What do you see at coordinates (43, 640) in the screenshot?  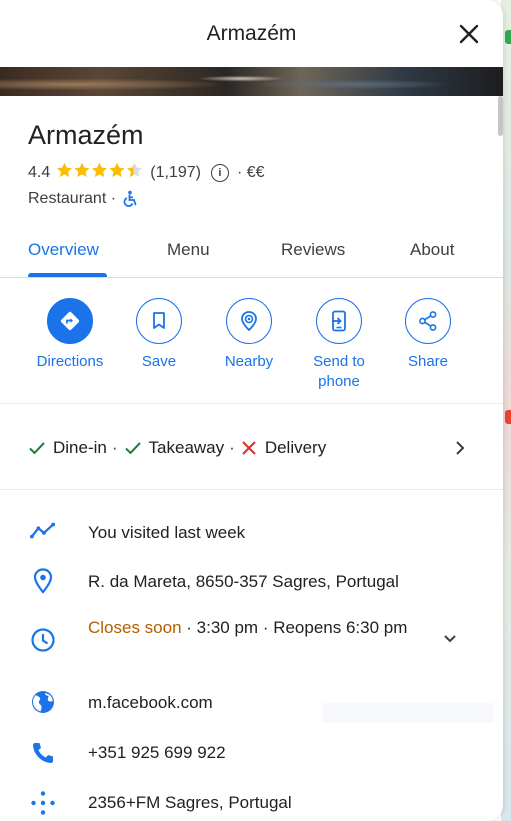 I see `clock-icon` at bounding box center [43, 640].